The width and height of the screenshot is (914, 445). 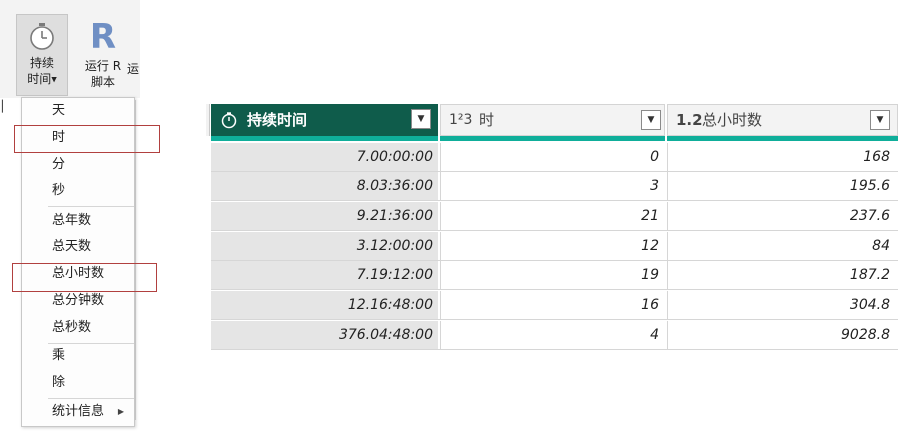 I want to click on run-extra-label: 运, so click(x=133, y=69).